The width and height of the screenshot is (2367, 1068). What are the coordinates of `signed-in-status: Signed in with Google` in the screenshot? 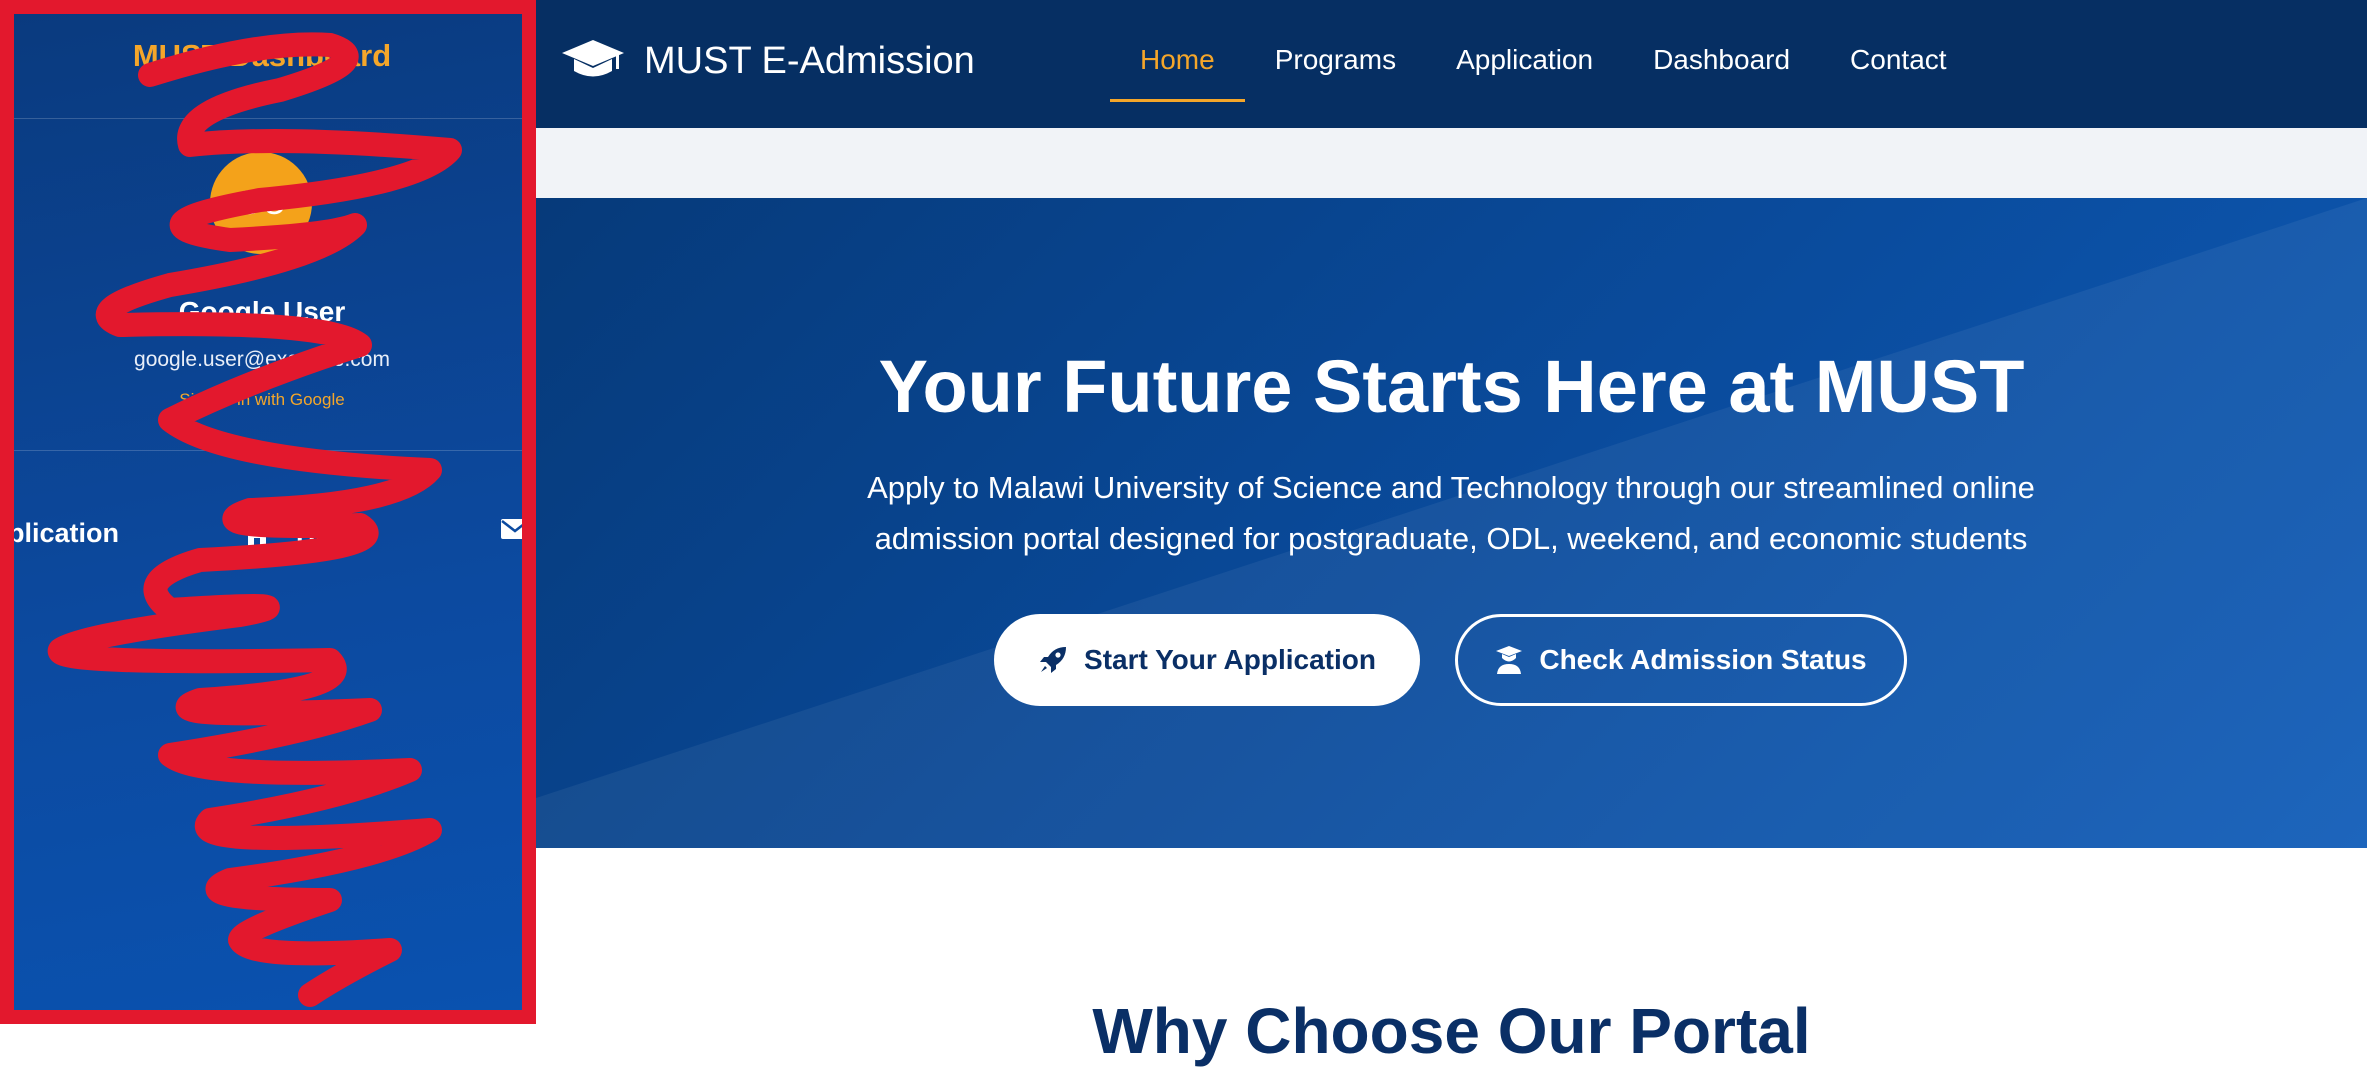 It's located at (262, 399).